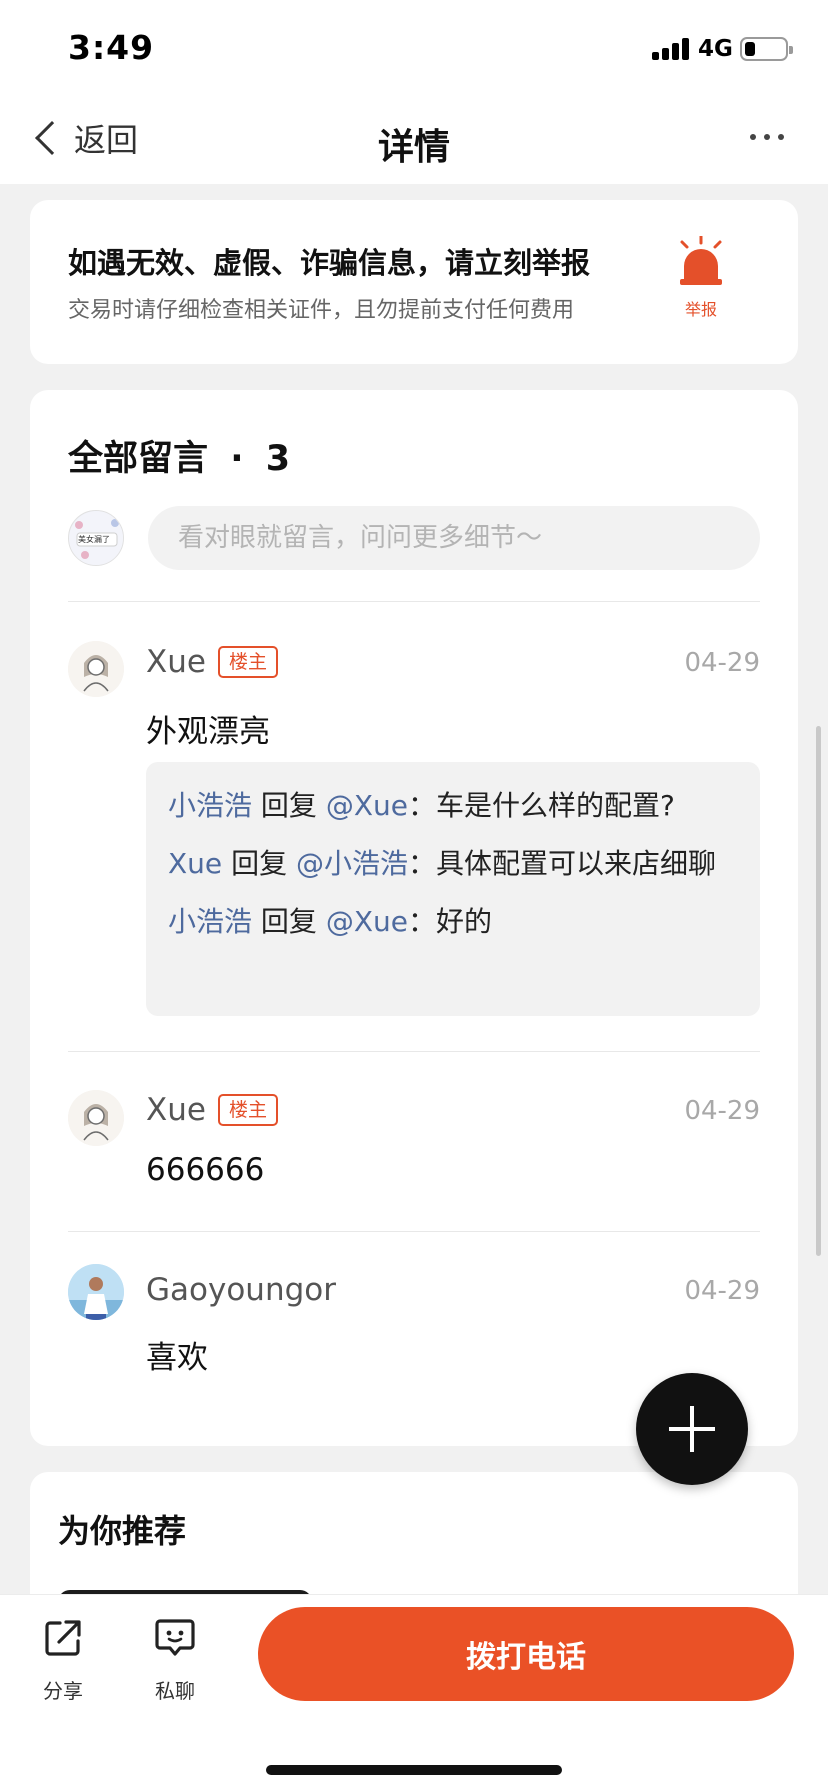 Image resolution: width=828 pixels, height=1792 pixels. What do you see at coordinates (766, 49) in the screenshot?
I see `battery-icon` at bounding box center [766, 49].